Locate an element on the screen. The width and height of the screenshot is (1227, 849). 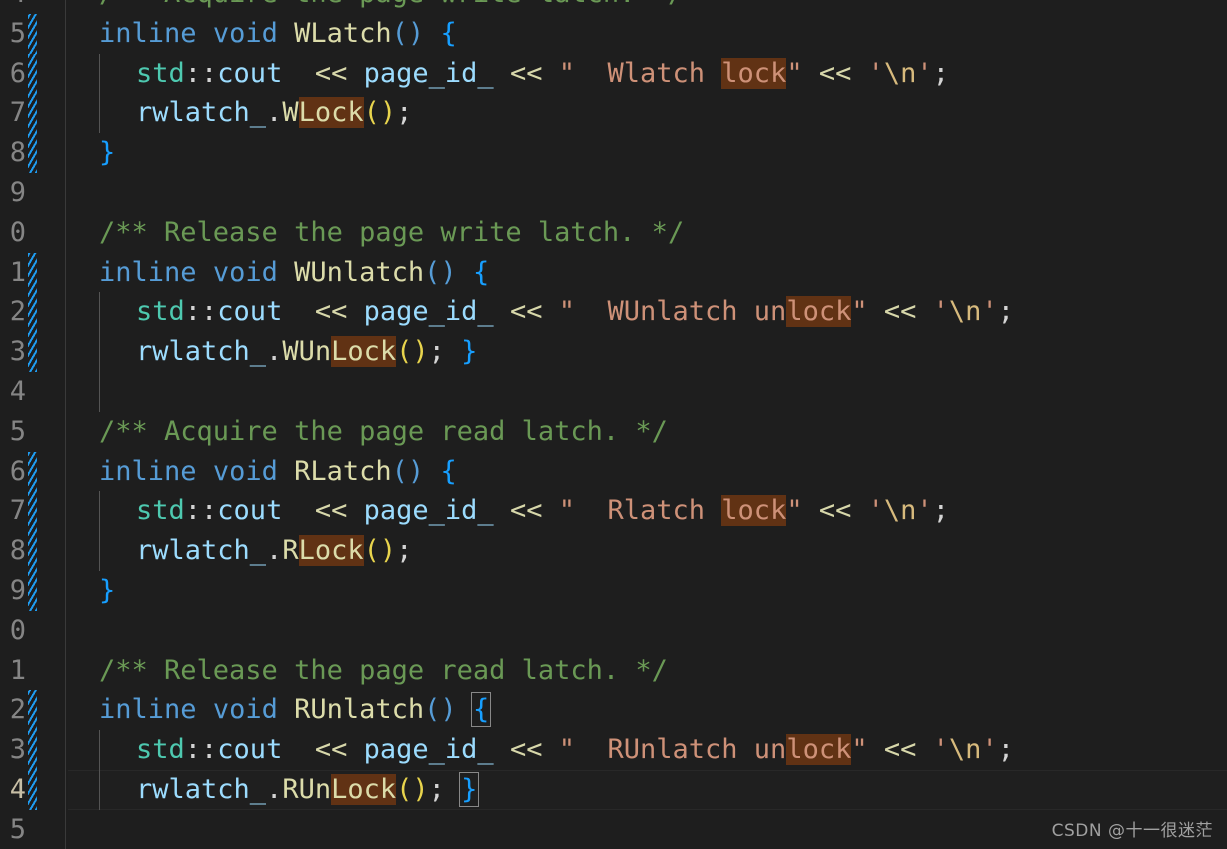
comment-token: /** Release the page read latch. */ is located at coordinates (383, 670).